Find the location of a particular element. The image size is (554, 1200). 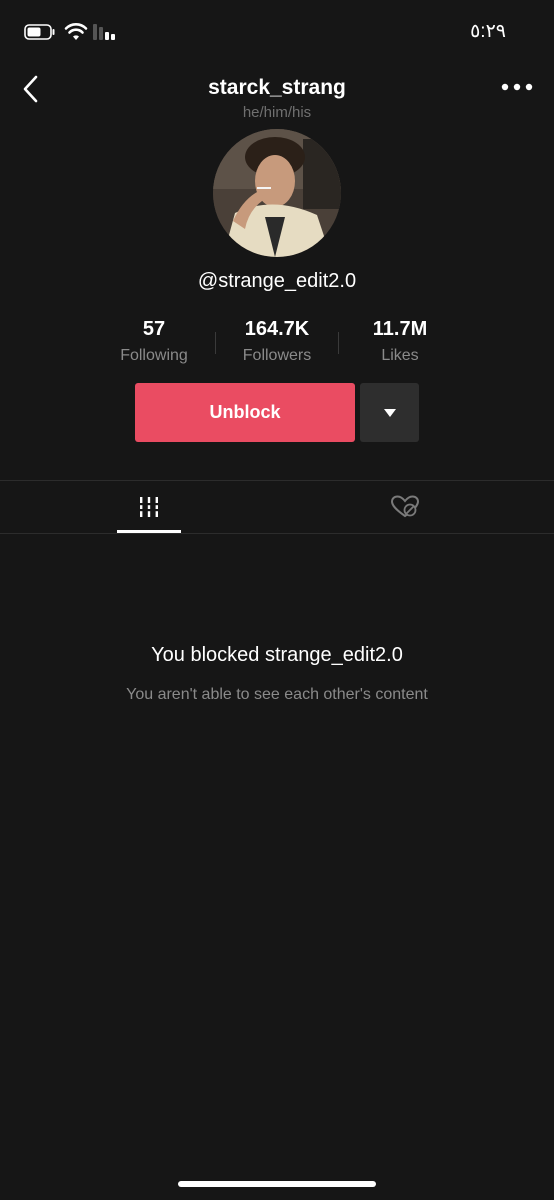

stat-following-label: Following is located at coordinates (154, 355).